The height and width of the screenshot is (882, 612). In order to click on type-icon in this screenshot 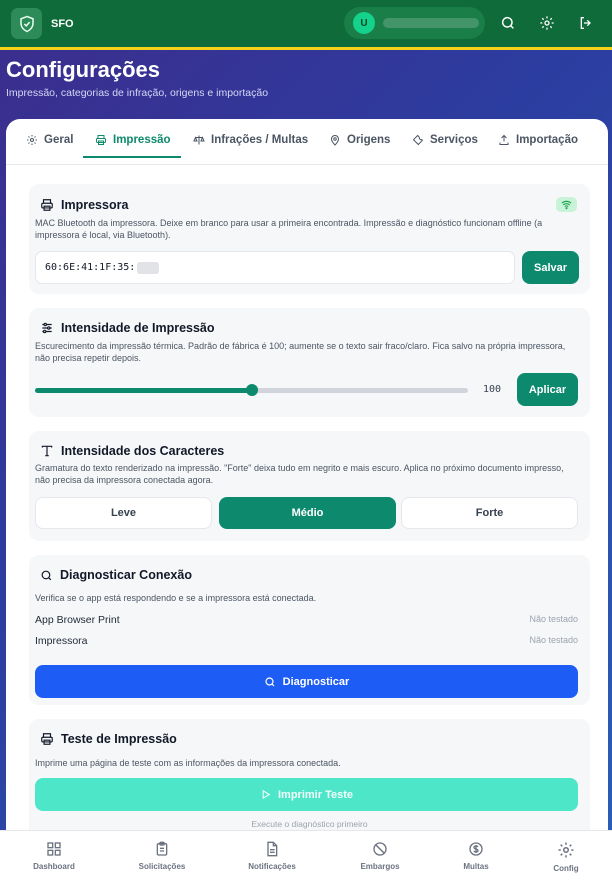, I will do `click(47, 451)`.